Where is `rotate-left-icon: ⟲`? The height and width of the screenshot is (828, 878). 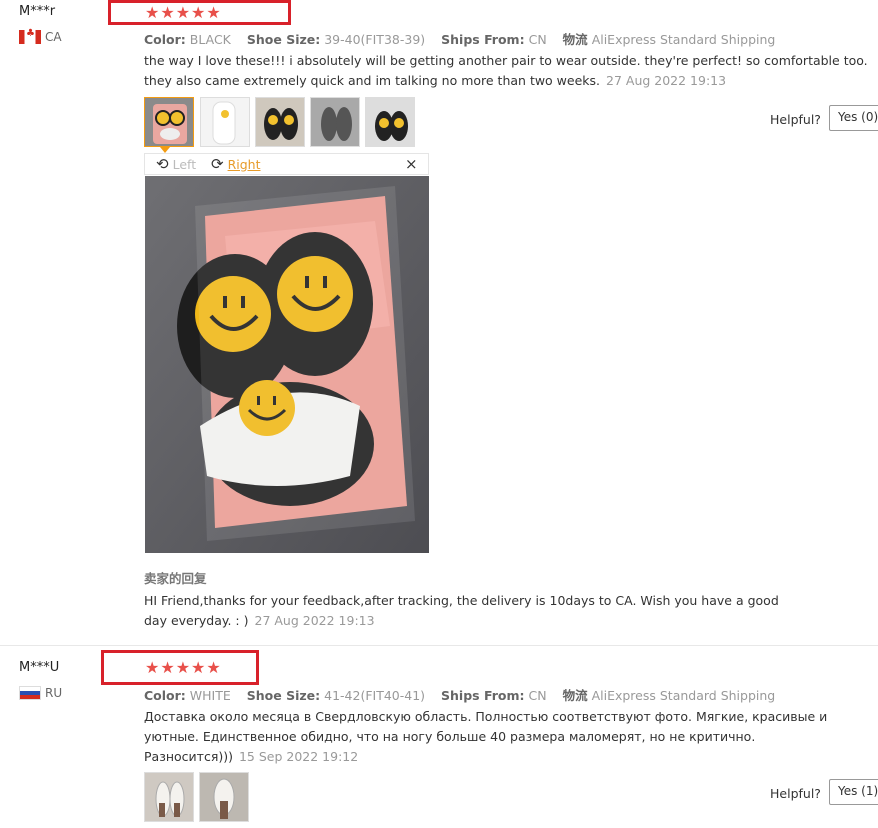 rotate-left-icon: ⟲ is located at coordinates (162, 164).